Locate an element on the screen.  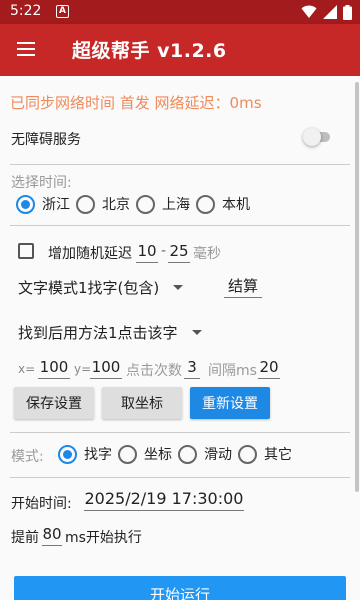
delay-unit: 毫秒 is located at coordinates (207, 254).